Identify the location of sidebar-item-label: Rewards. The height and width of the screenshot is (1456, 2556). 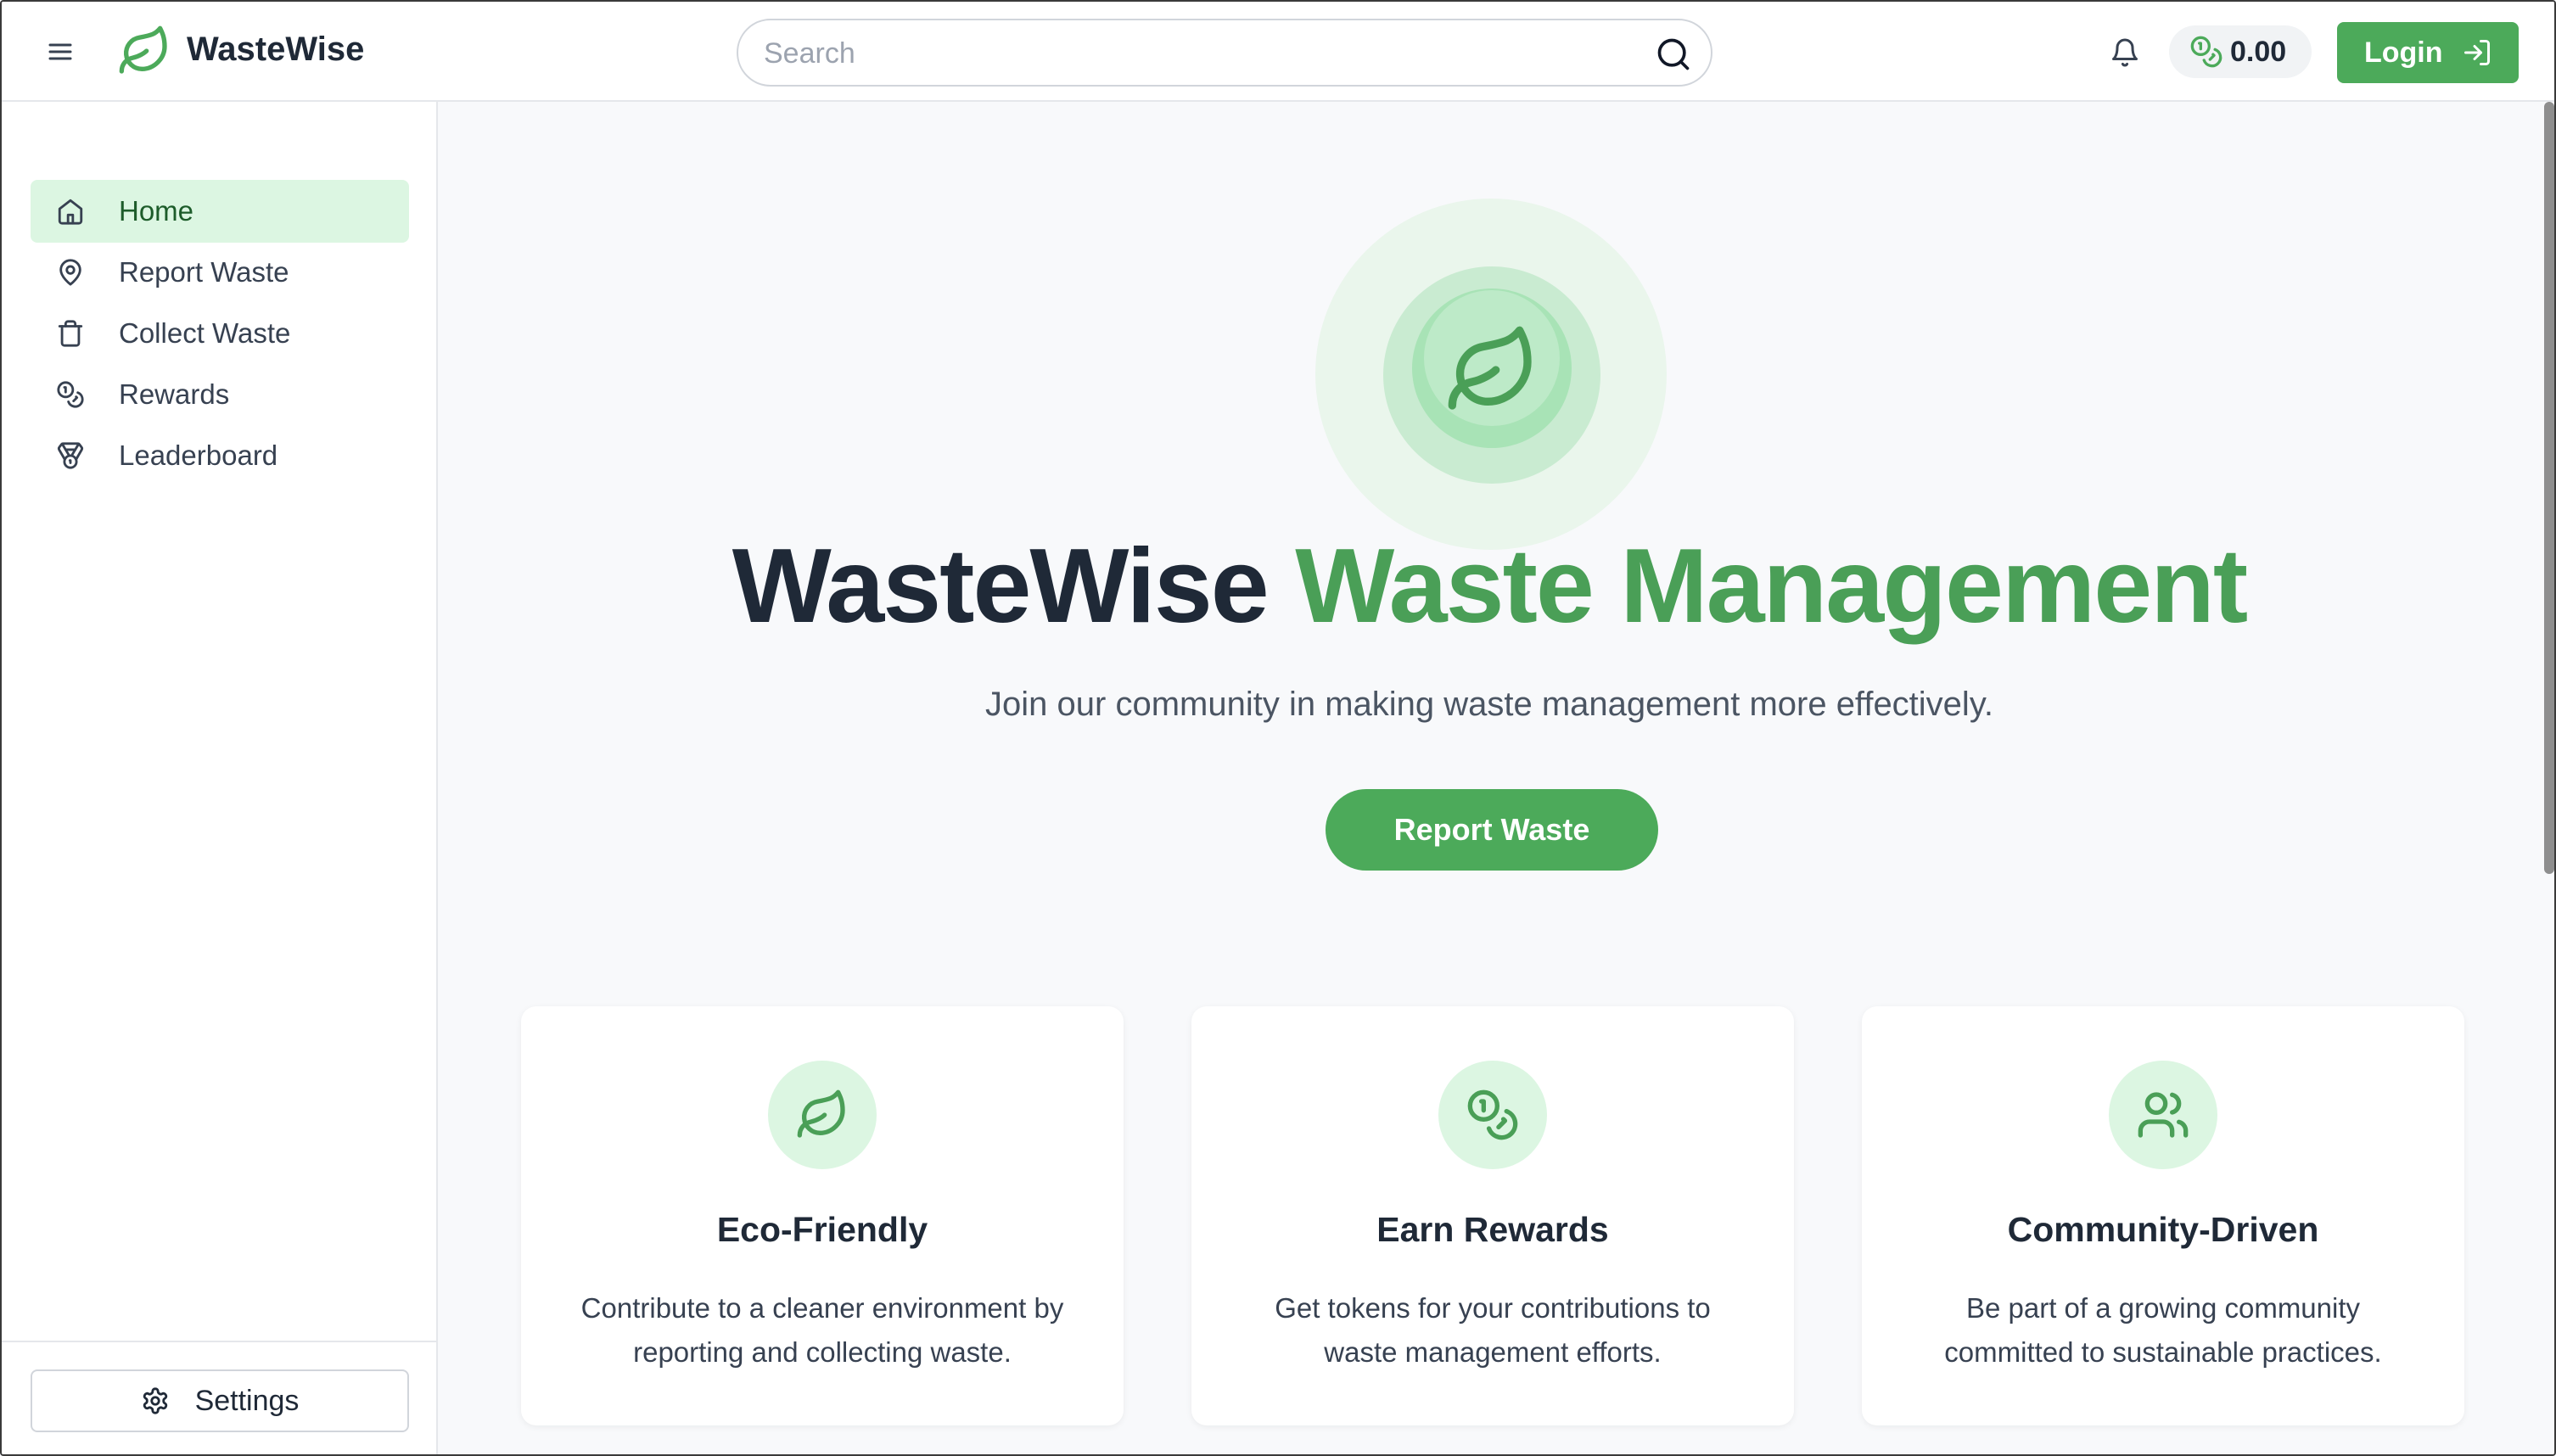
(174, 394).